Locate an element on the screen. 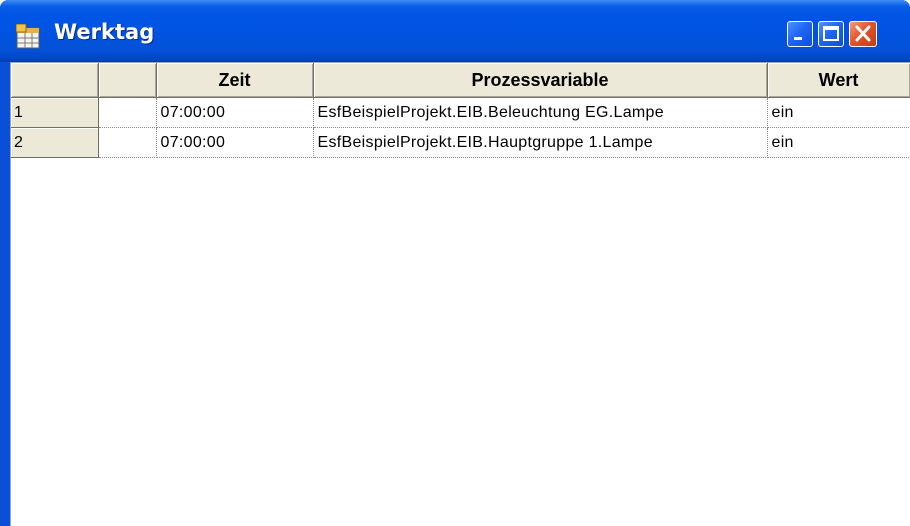  header-zeit: Zeit is located at coordinates (235, 80).